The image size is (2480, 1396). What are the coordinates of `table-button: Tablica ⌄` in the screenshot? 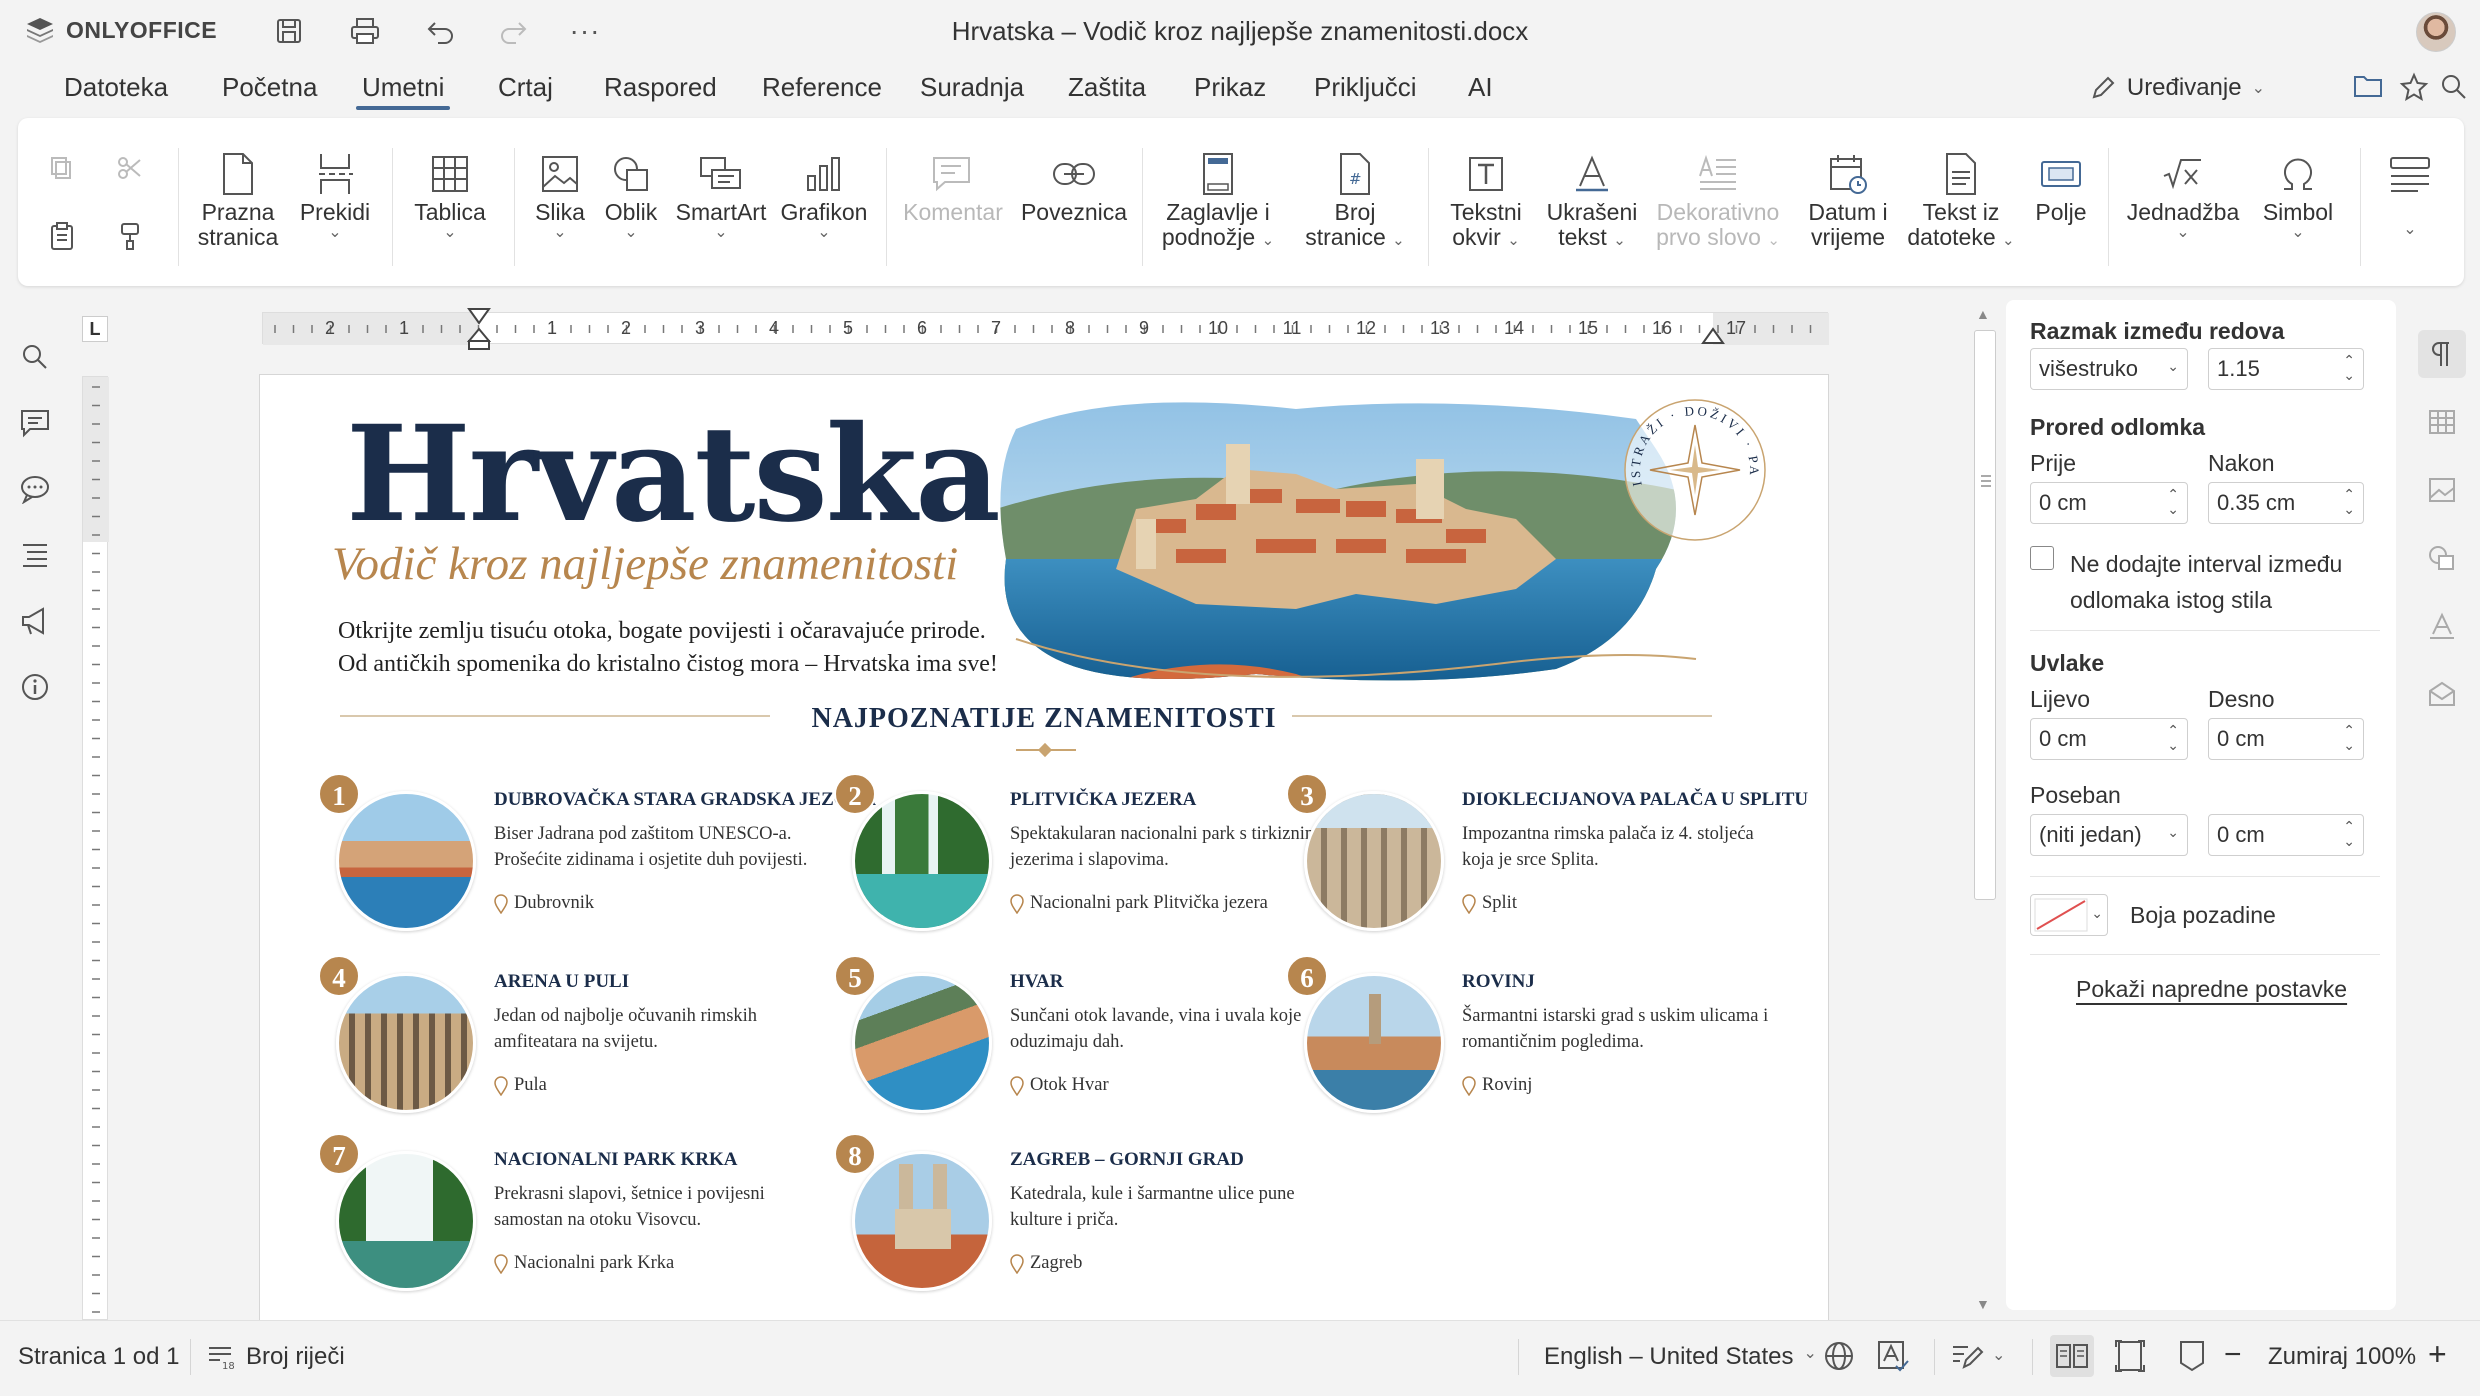 It's located at (450, 194).